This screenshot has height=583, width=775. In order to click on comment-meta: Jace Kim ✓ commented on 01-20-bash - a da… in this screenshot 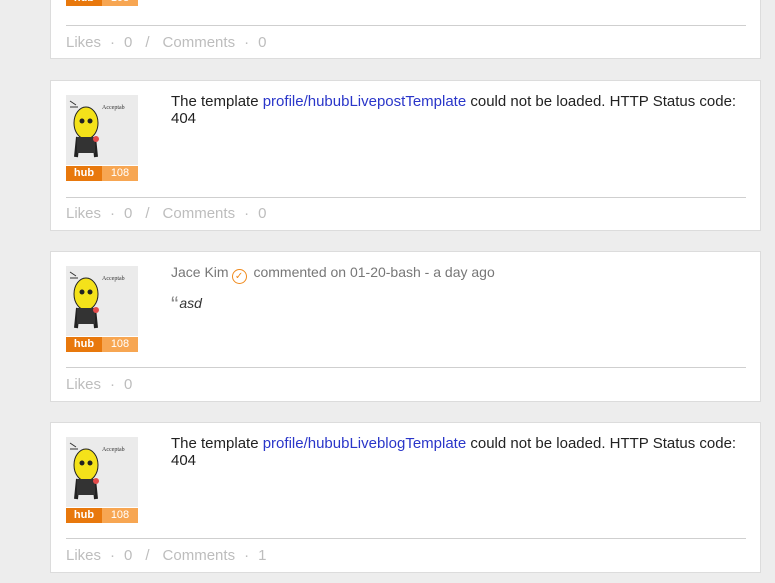, I will do `click(458, 274)`.